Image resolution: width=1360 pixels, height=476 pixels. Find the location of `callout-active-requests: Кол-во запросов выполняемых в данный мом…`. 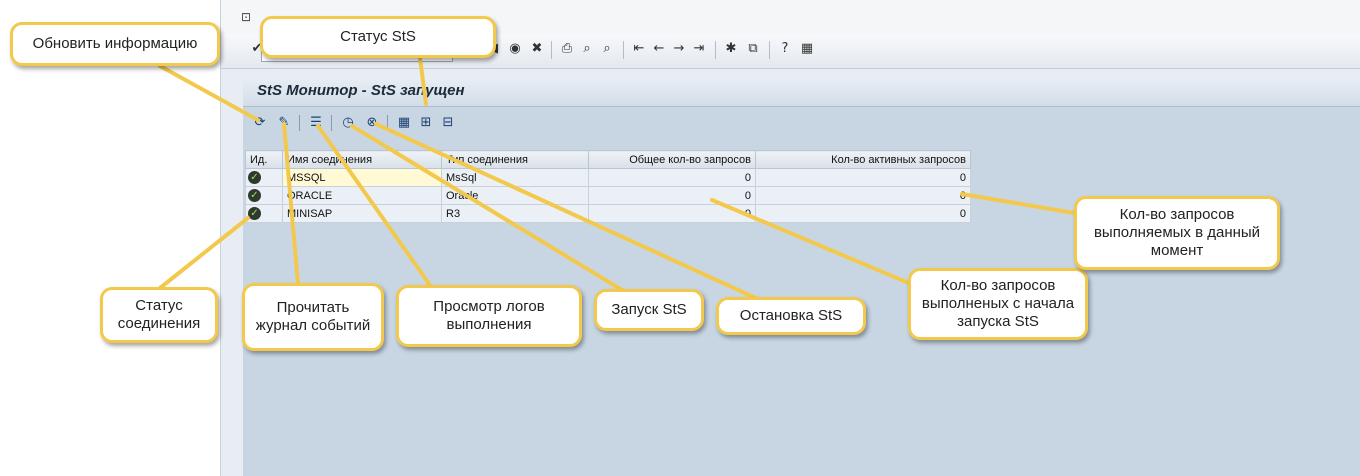

callout-active-requests: Кол-во запросов выполняемых в данный мом… is located at coordinates (1177, 233).